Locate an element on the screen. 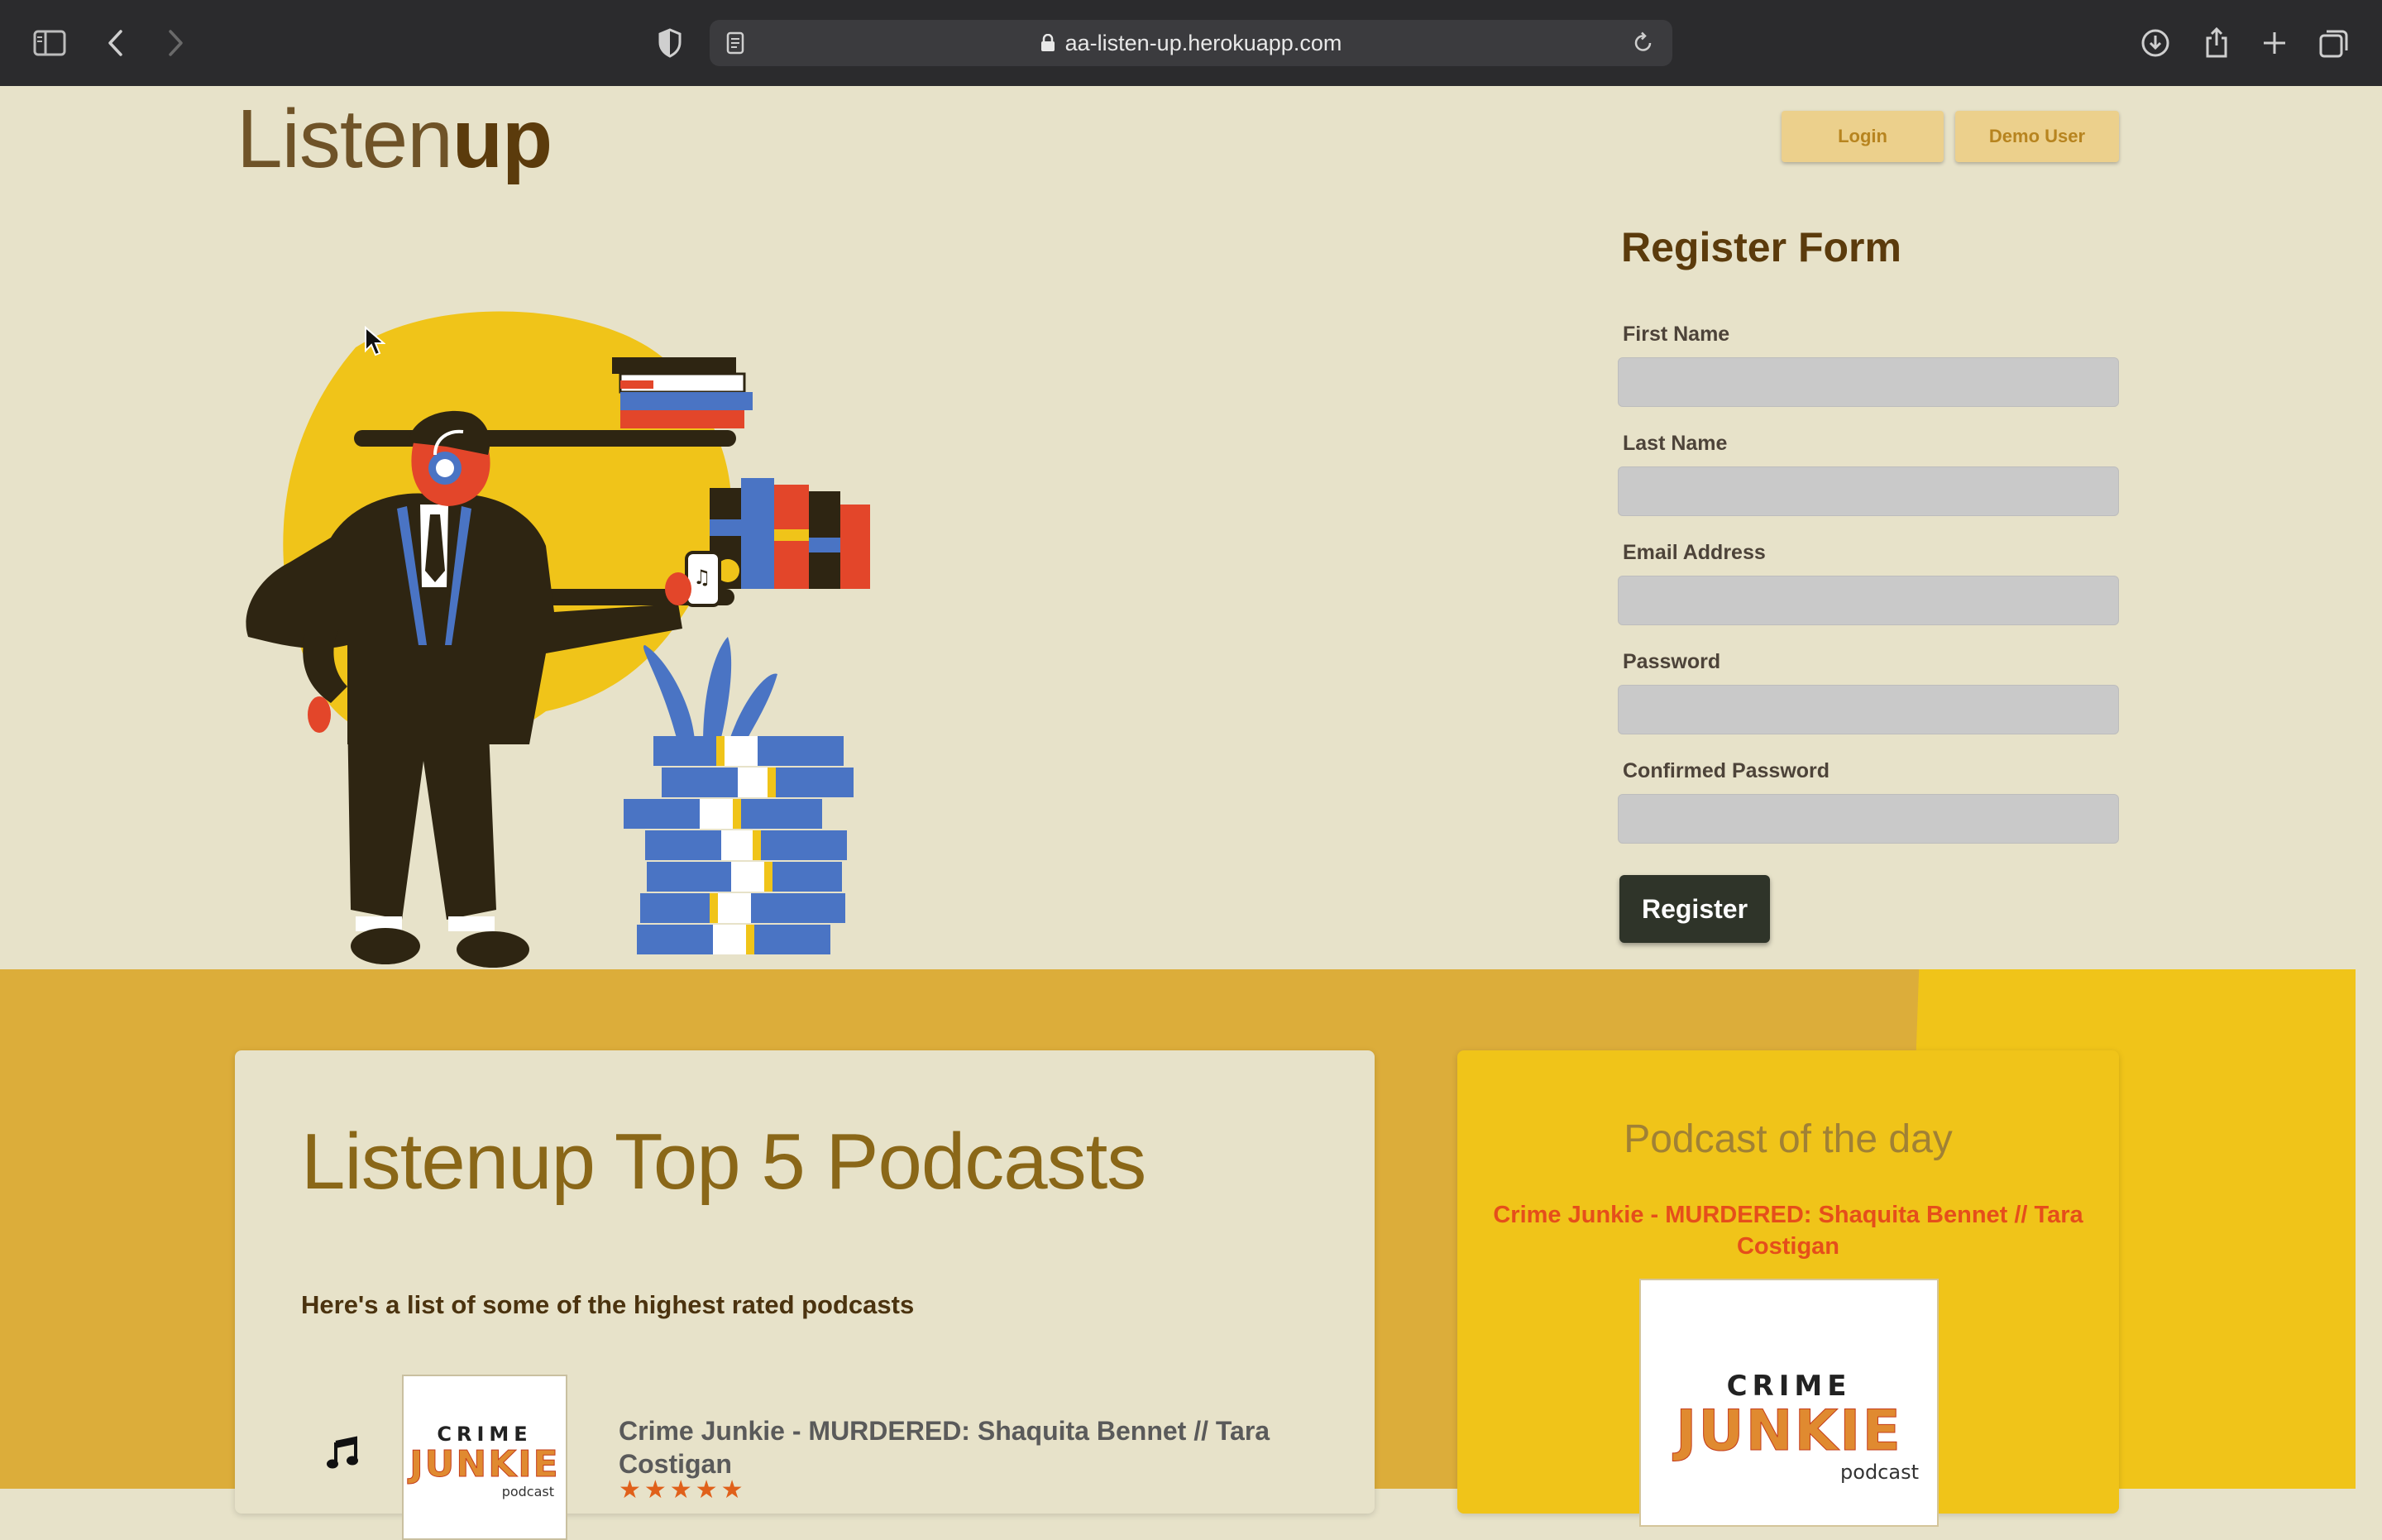  demo-user-button: Demo User is located at coordinates (2037, 136).